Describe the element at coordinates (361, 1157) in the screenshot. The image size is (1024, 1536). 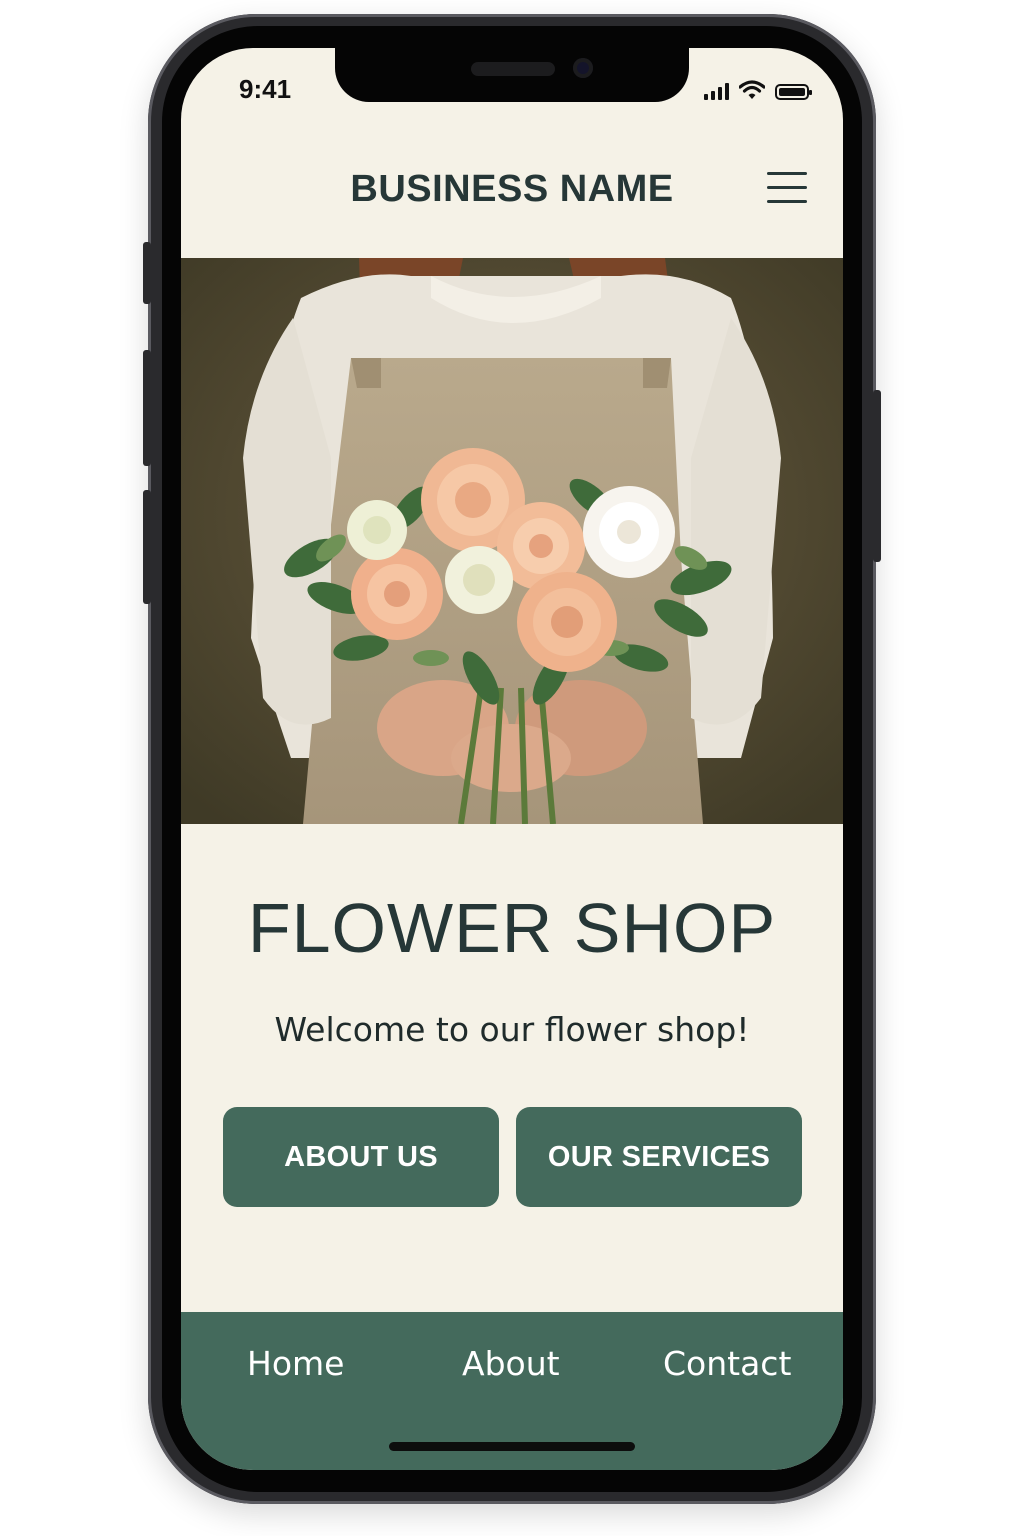
I see `about-us-button: ABOUT US` at that location.